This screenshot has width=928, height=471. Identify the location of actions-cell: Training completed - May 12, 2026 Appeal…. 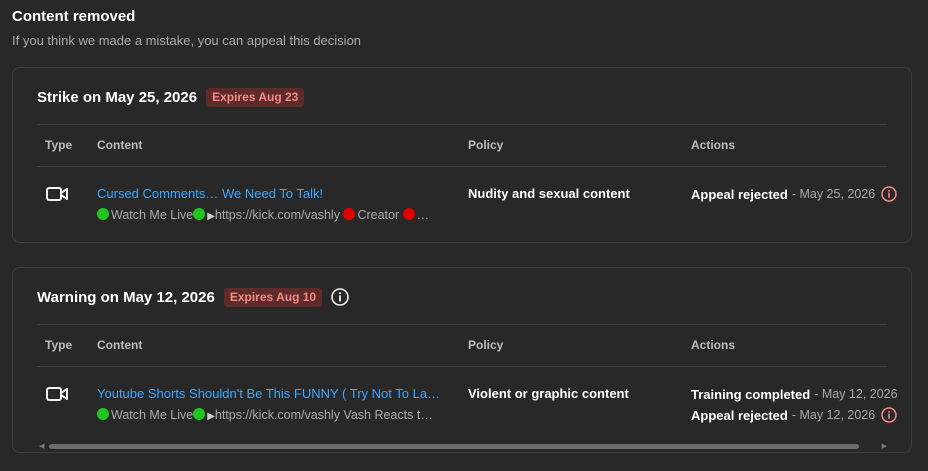
(794, 406).